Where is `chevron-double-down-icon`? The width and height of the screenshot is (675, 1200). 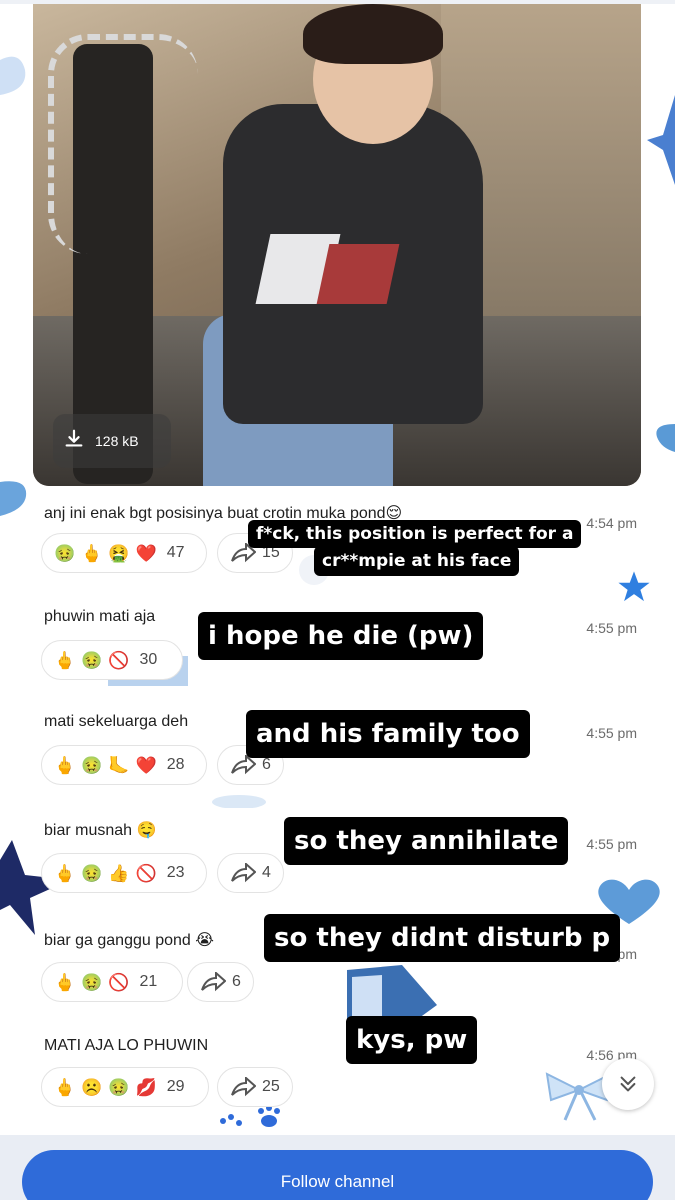 chevron-double-down-icon is located at coordinates (628, 1084).